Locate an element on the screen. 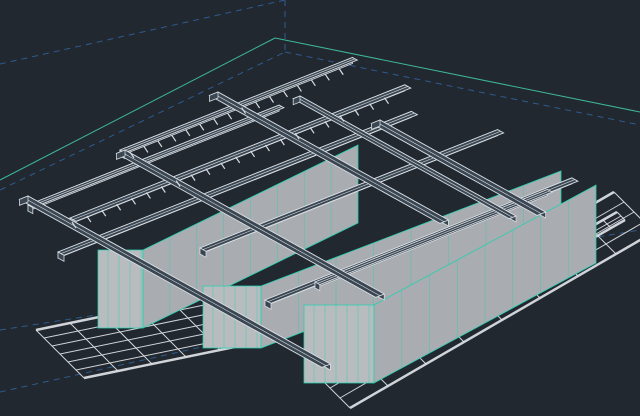 Image resolution: width=640 pixels, height=416 pixels. support-wall-right-front is located at coordinates (339, 344).